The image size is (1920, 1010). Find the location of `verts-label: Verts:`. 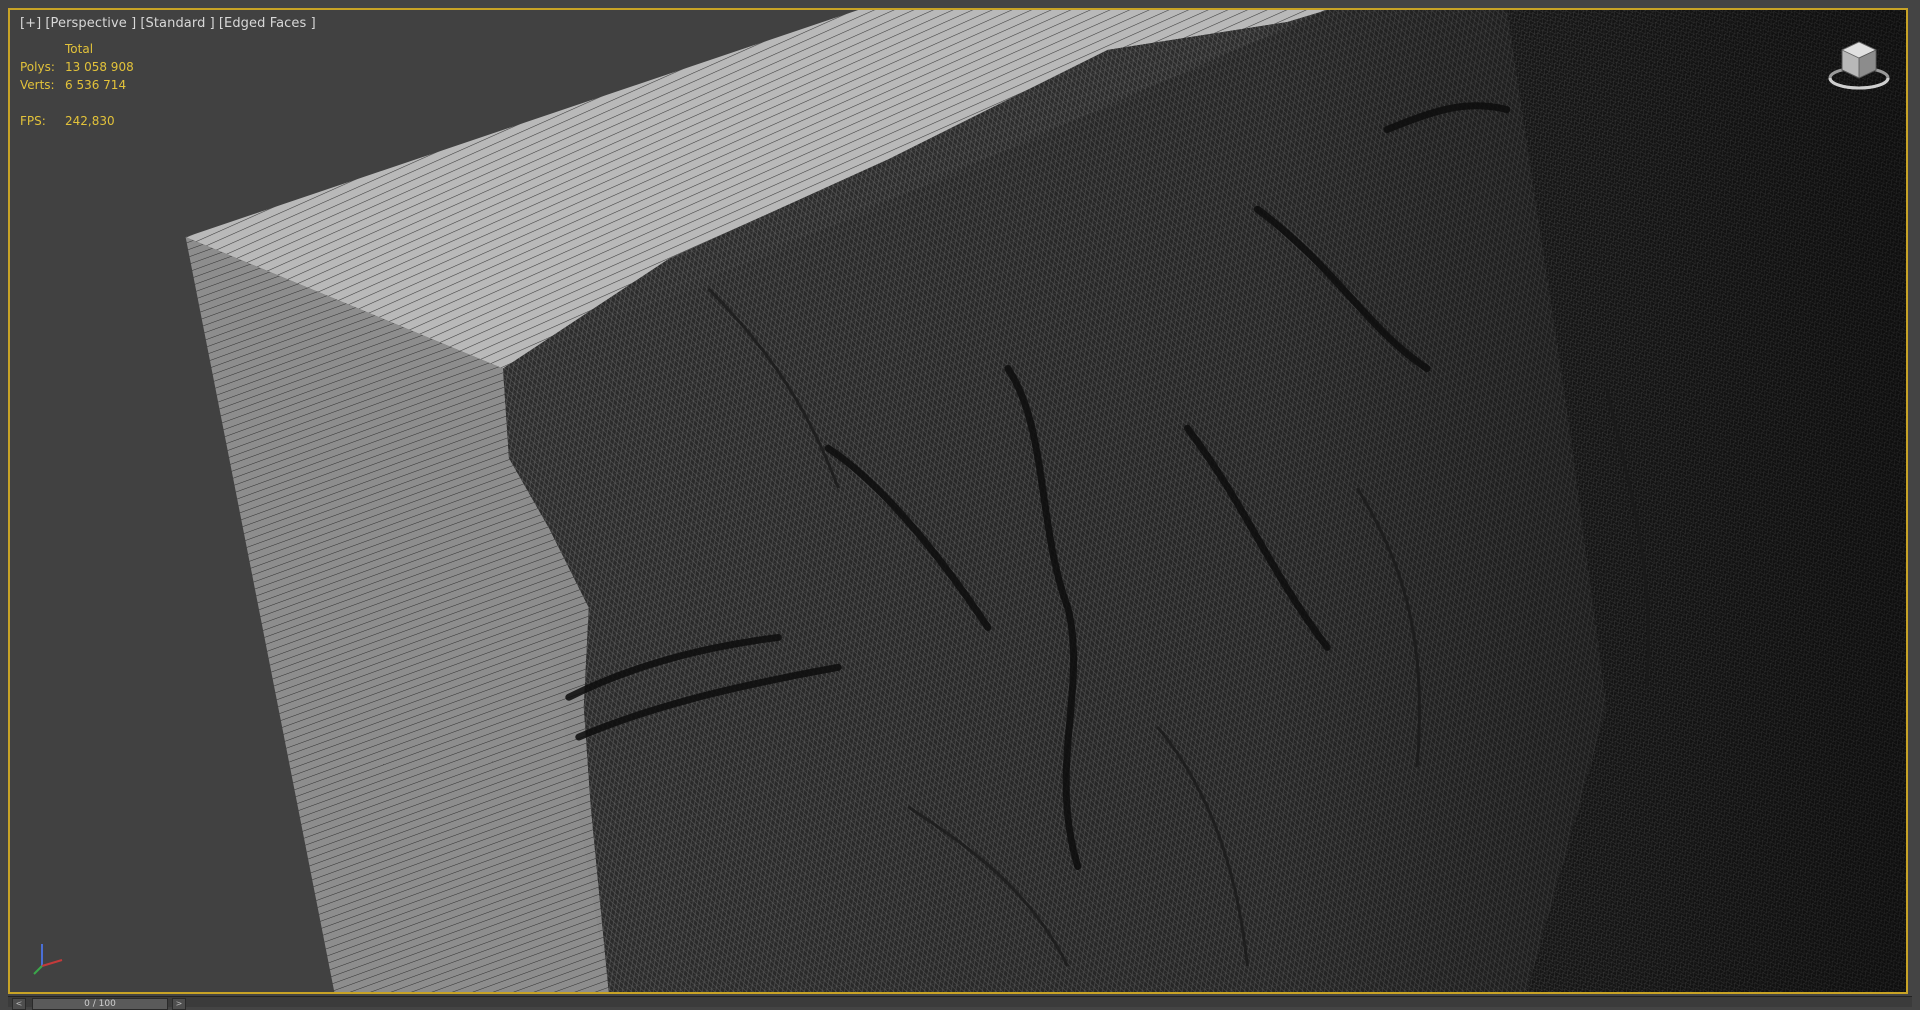

verts-label: Verts: is located at coordinates (37, 85).